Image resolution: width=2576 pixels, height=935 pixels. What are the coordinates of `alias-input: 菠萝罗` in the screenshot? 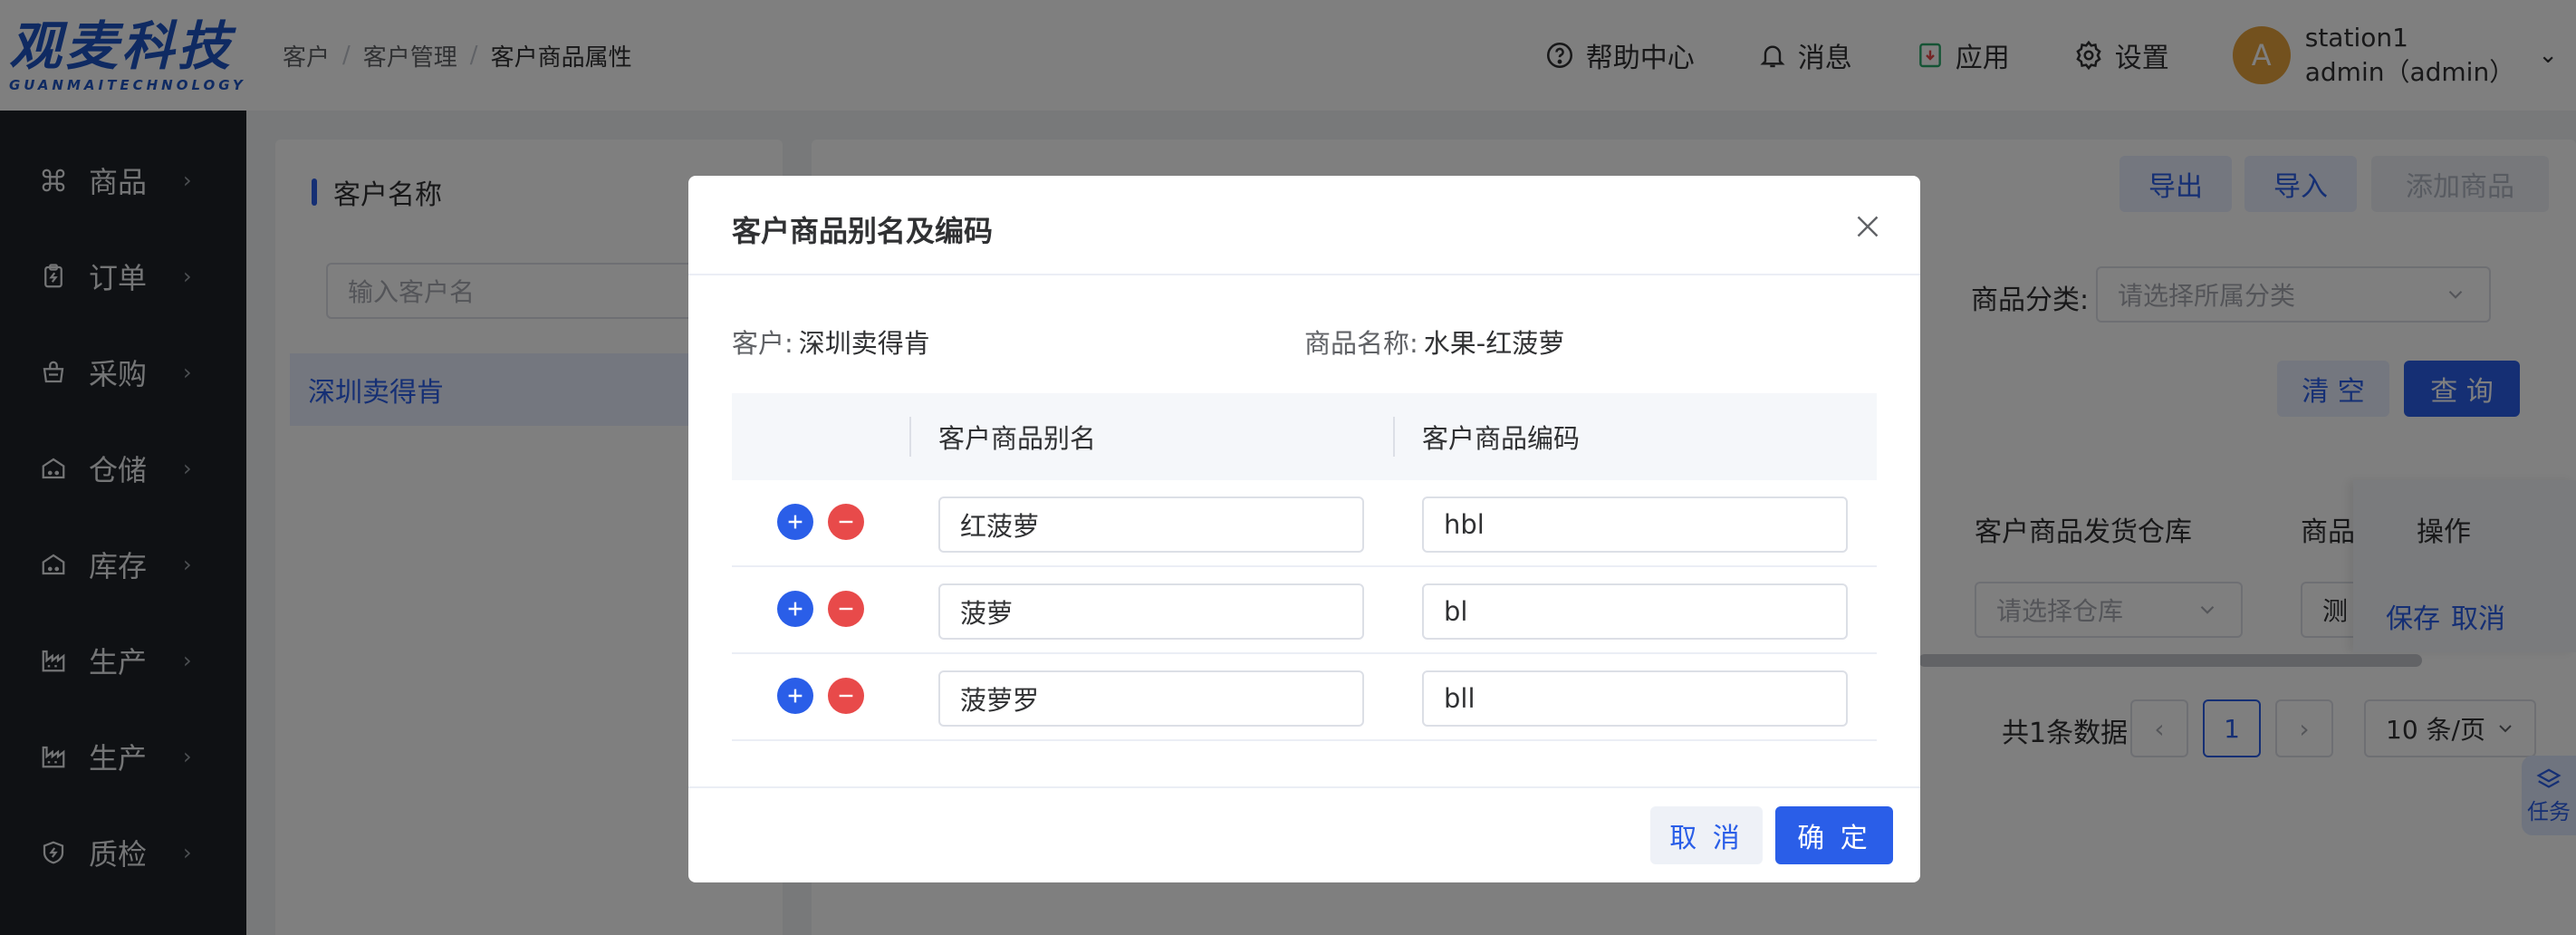 It's located at (1151, 699).